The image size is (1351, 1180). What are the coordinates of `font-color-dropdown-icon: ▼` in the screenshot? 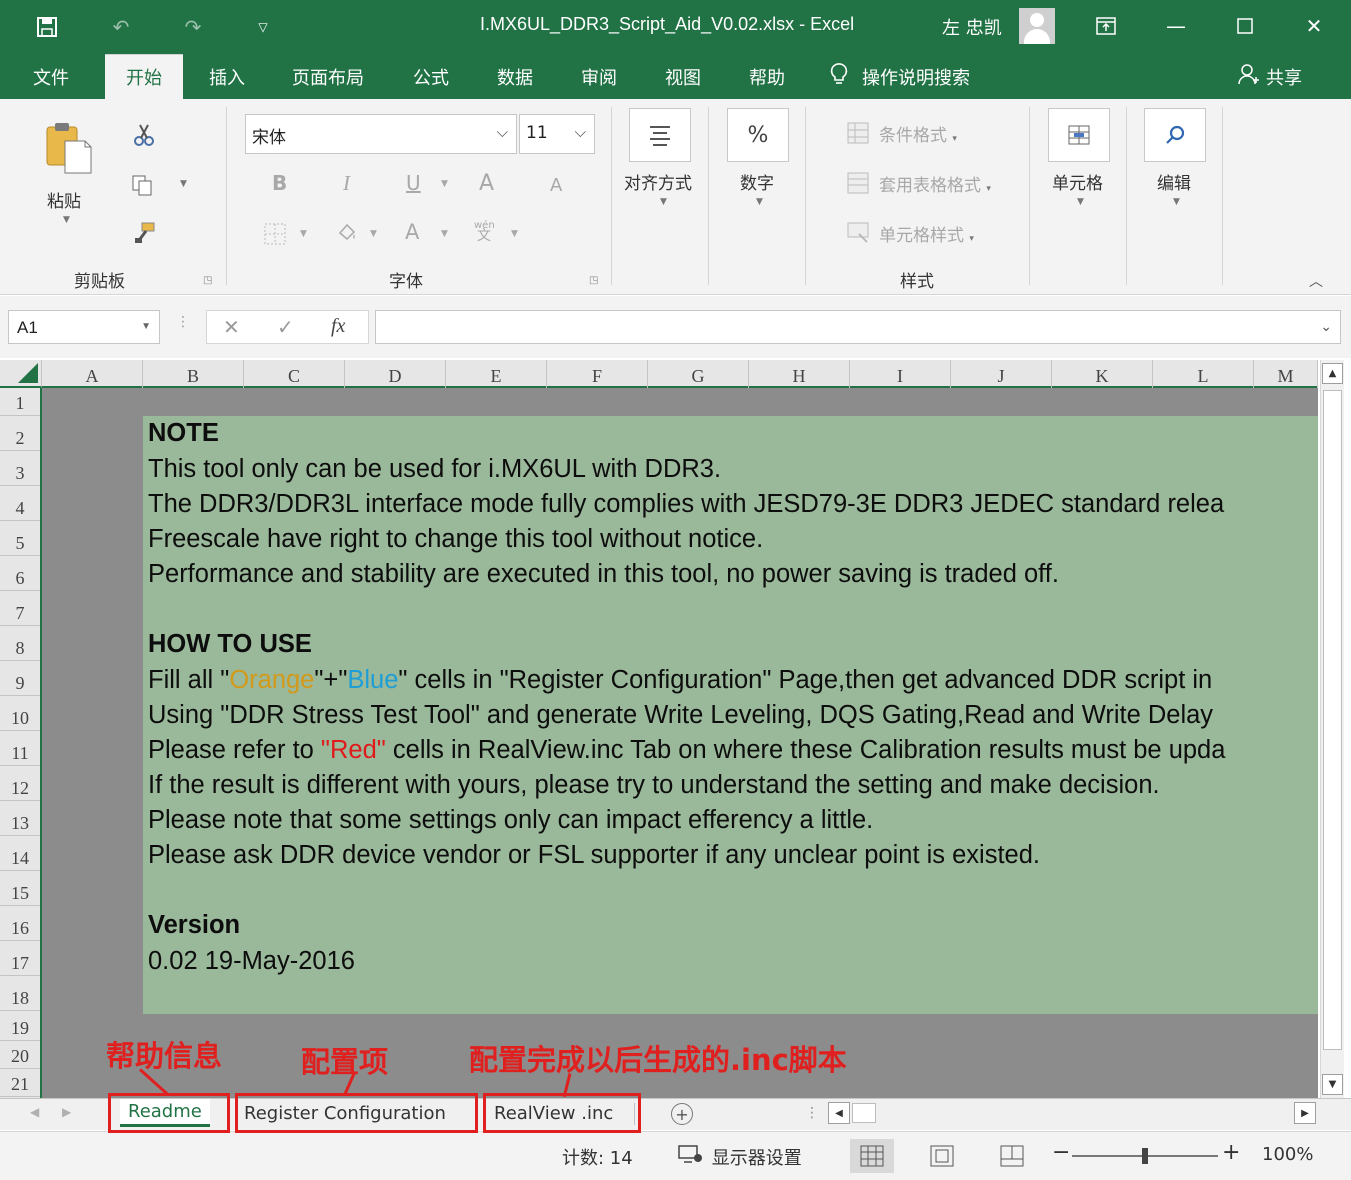 It's located at (444, 234).